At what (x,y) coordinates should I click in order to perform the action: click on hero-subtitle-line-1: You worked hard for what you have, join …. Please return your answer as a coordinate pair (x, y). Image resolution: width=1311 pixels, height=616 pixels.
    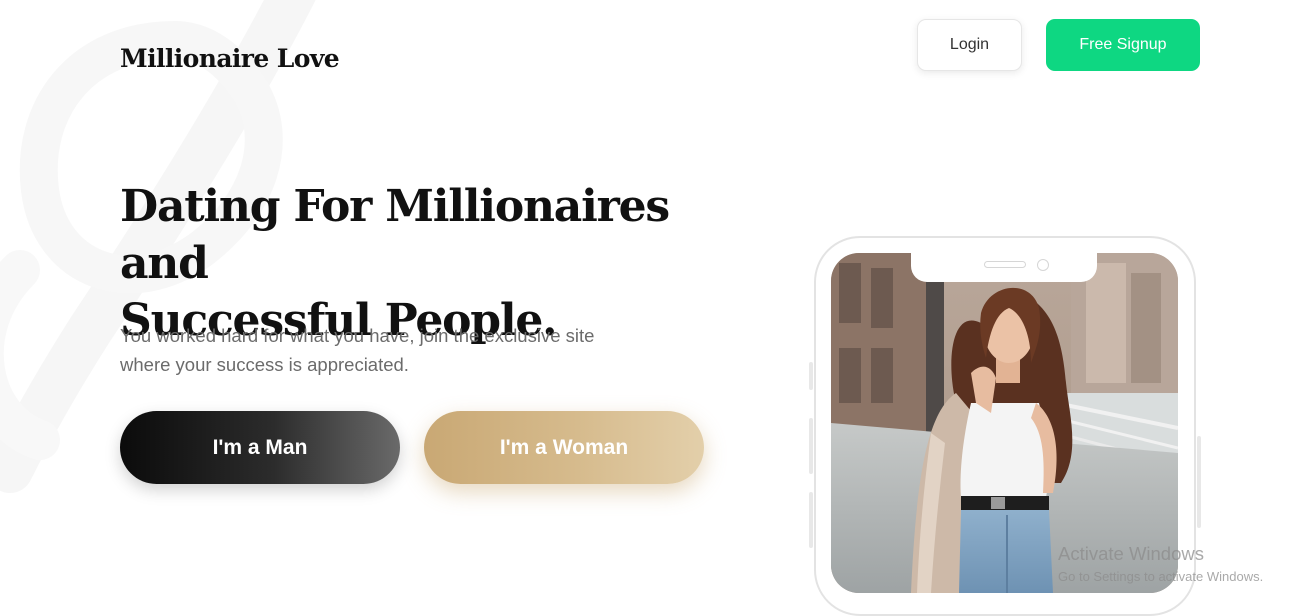
    Looking at the image, I should click on (357, 335).